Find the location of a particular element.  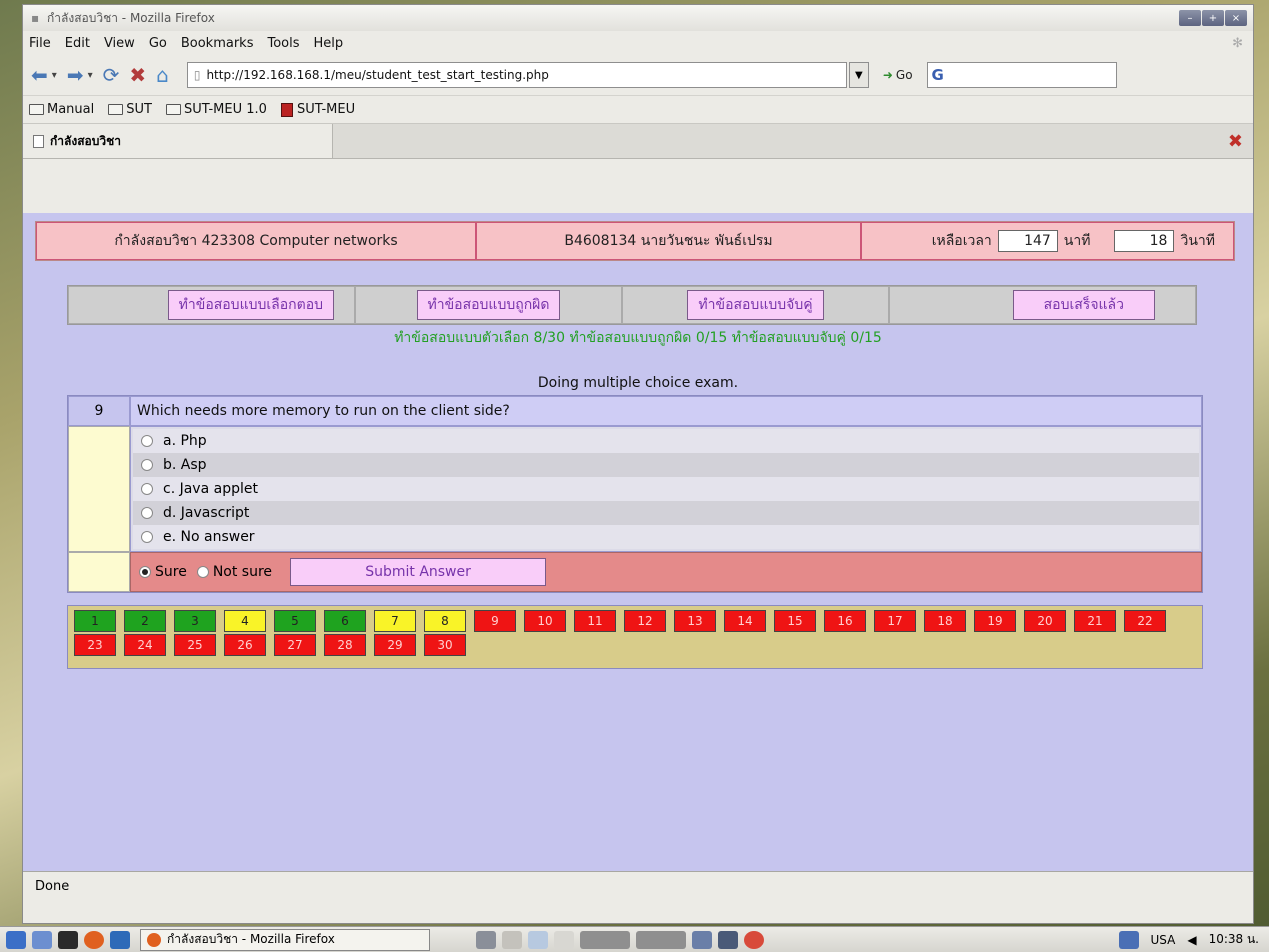

sure-radio: Sure is located at coordinates (163, 572).